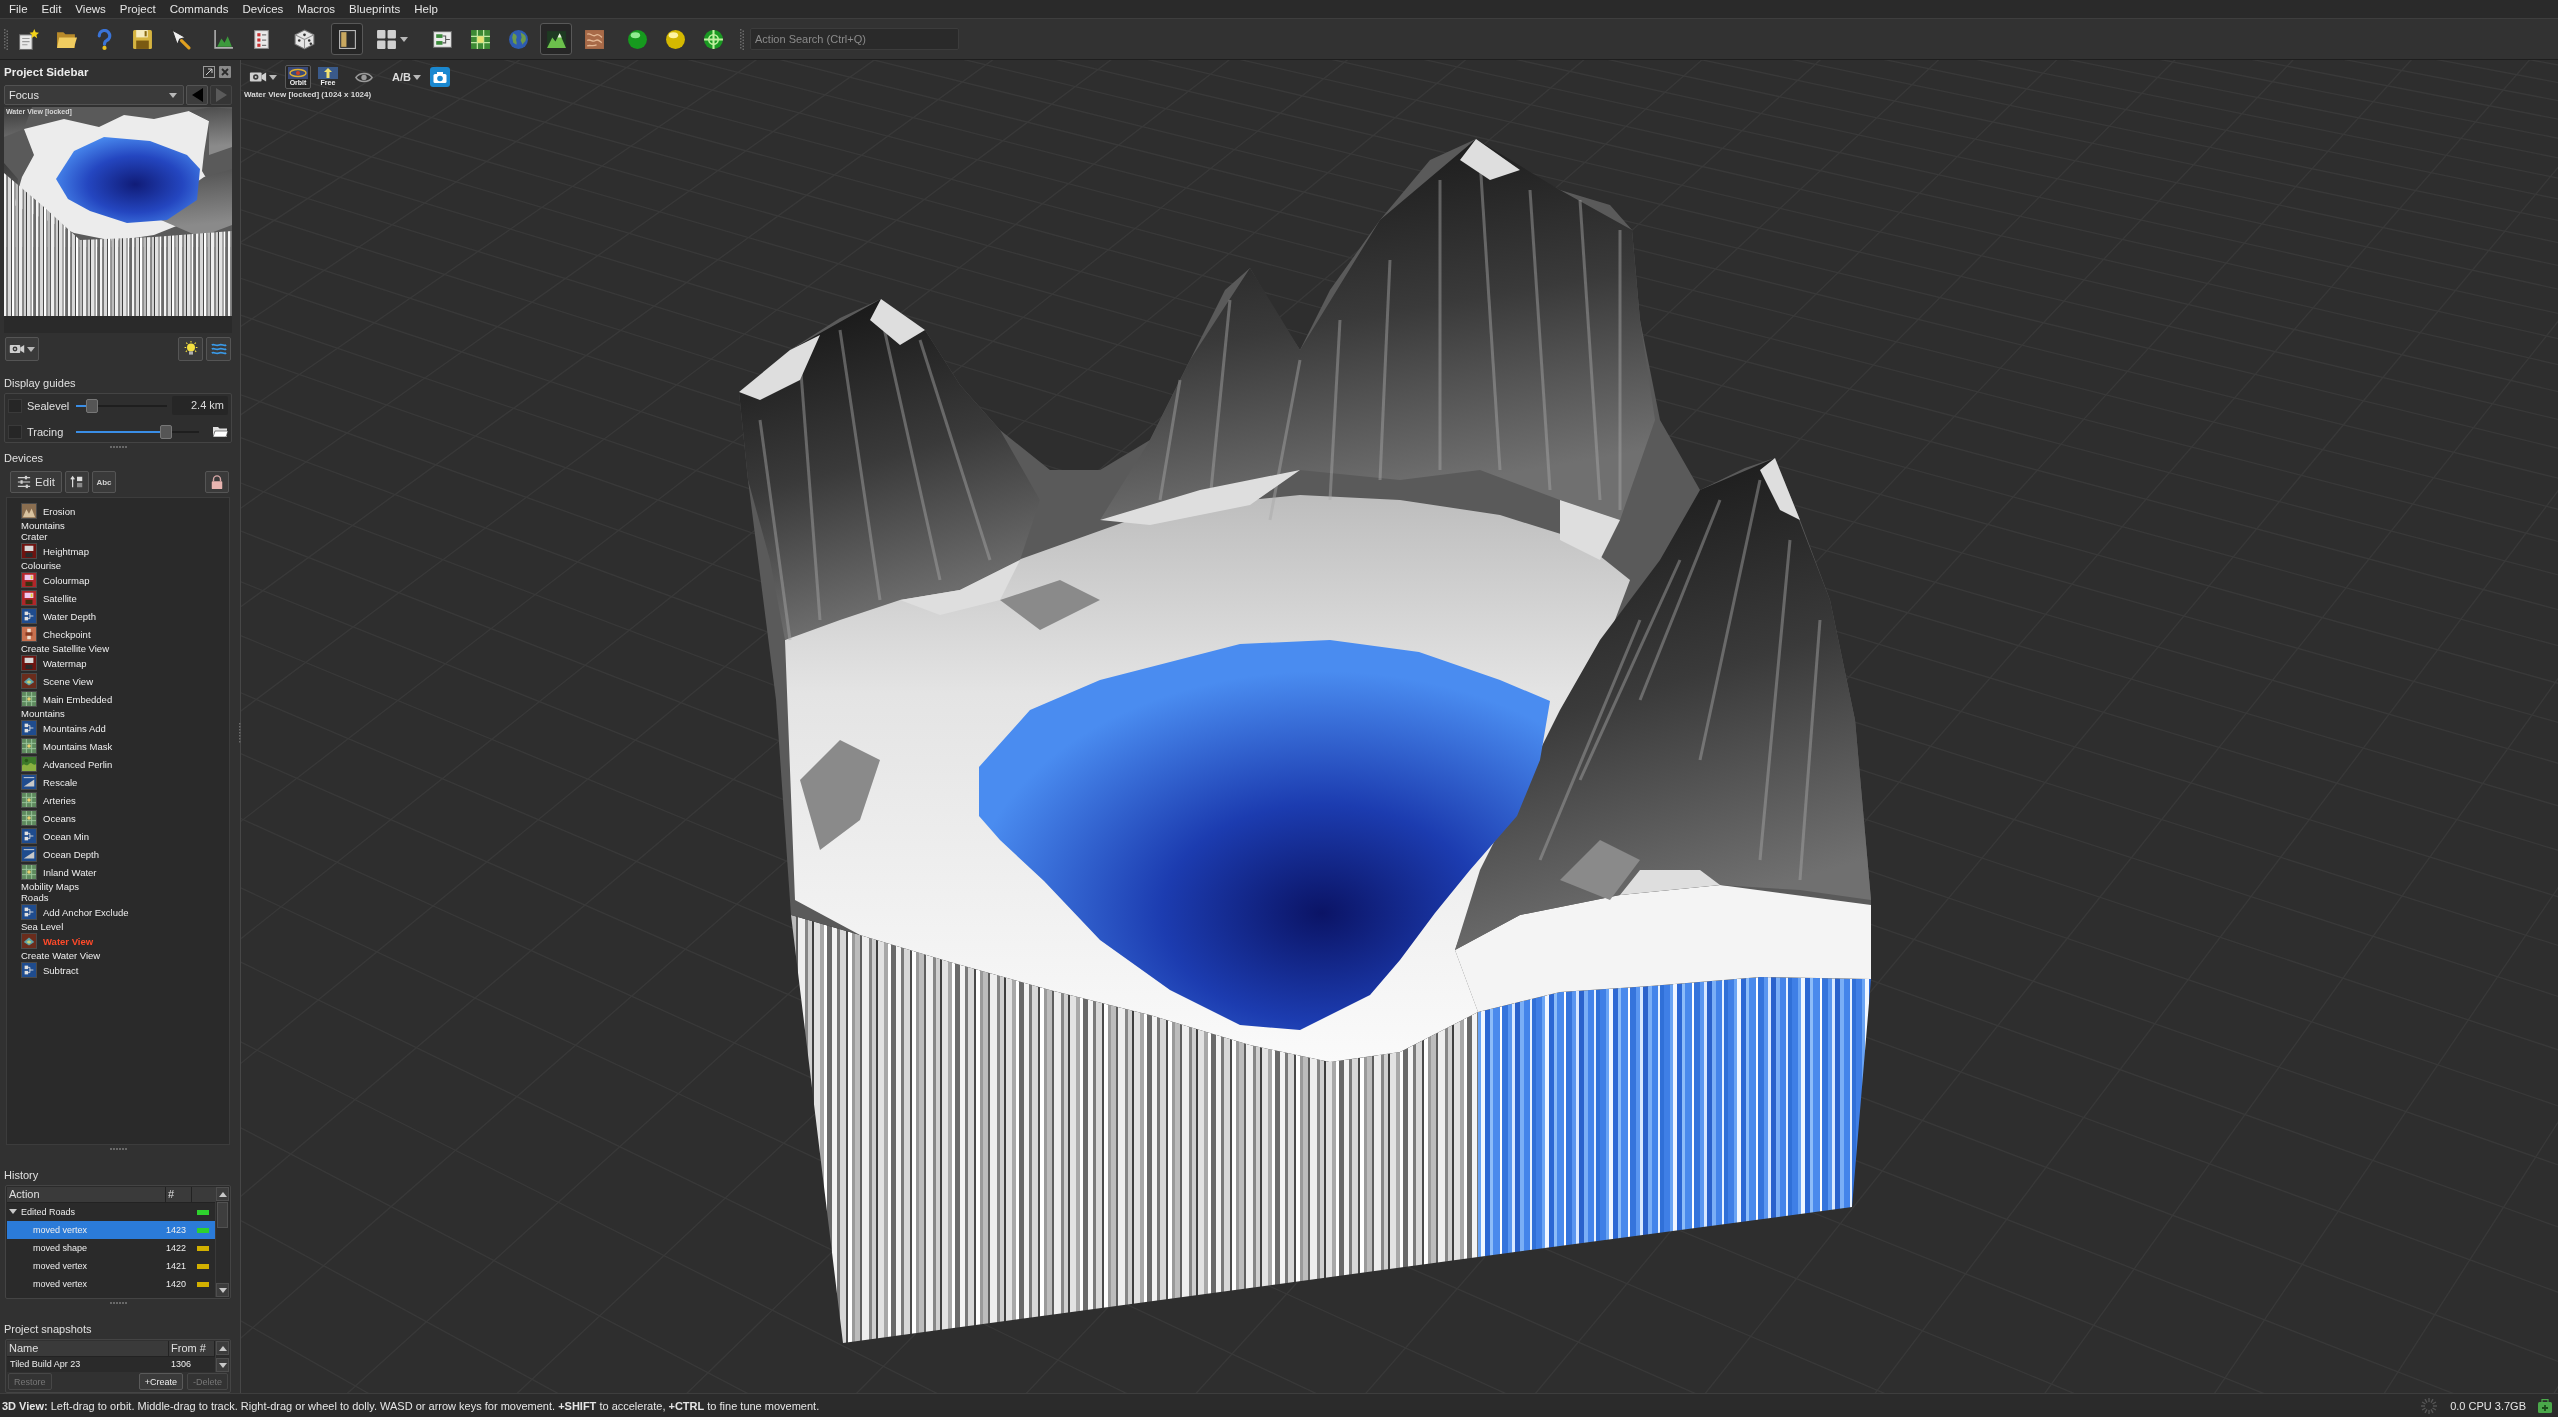  What do you see at coordinates (209, 72) in the screenshot?
I see `pop-out-icon` at bounding box center [209, 72].